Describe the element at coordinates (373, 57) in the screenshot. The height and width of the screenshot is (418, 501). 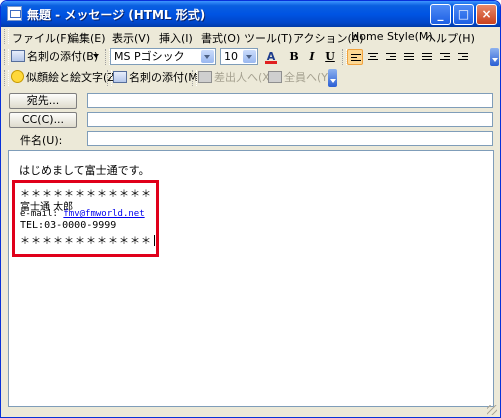
I see `align-center-icon` at that location.